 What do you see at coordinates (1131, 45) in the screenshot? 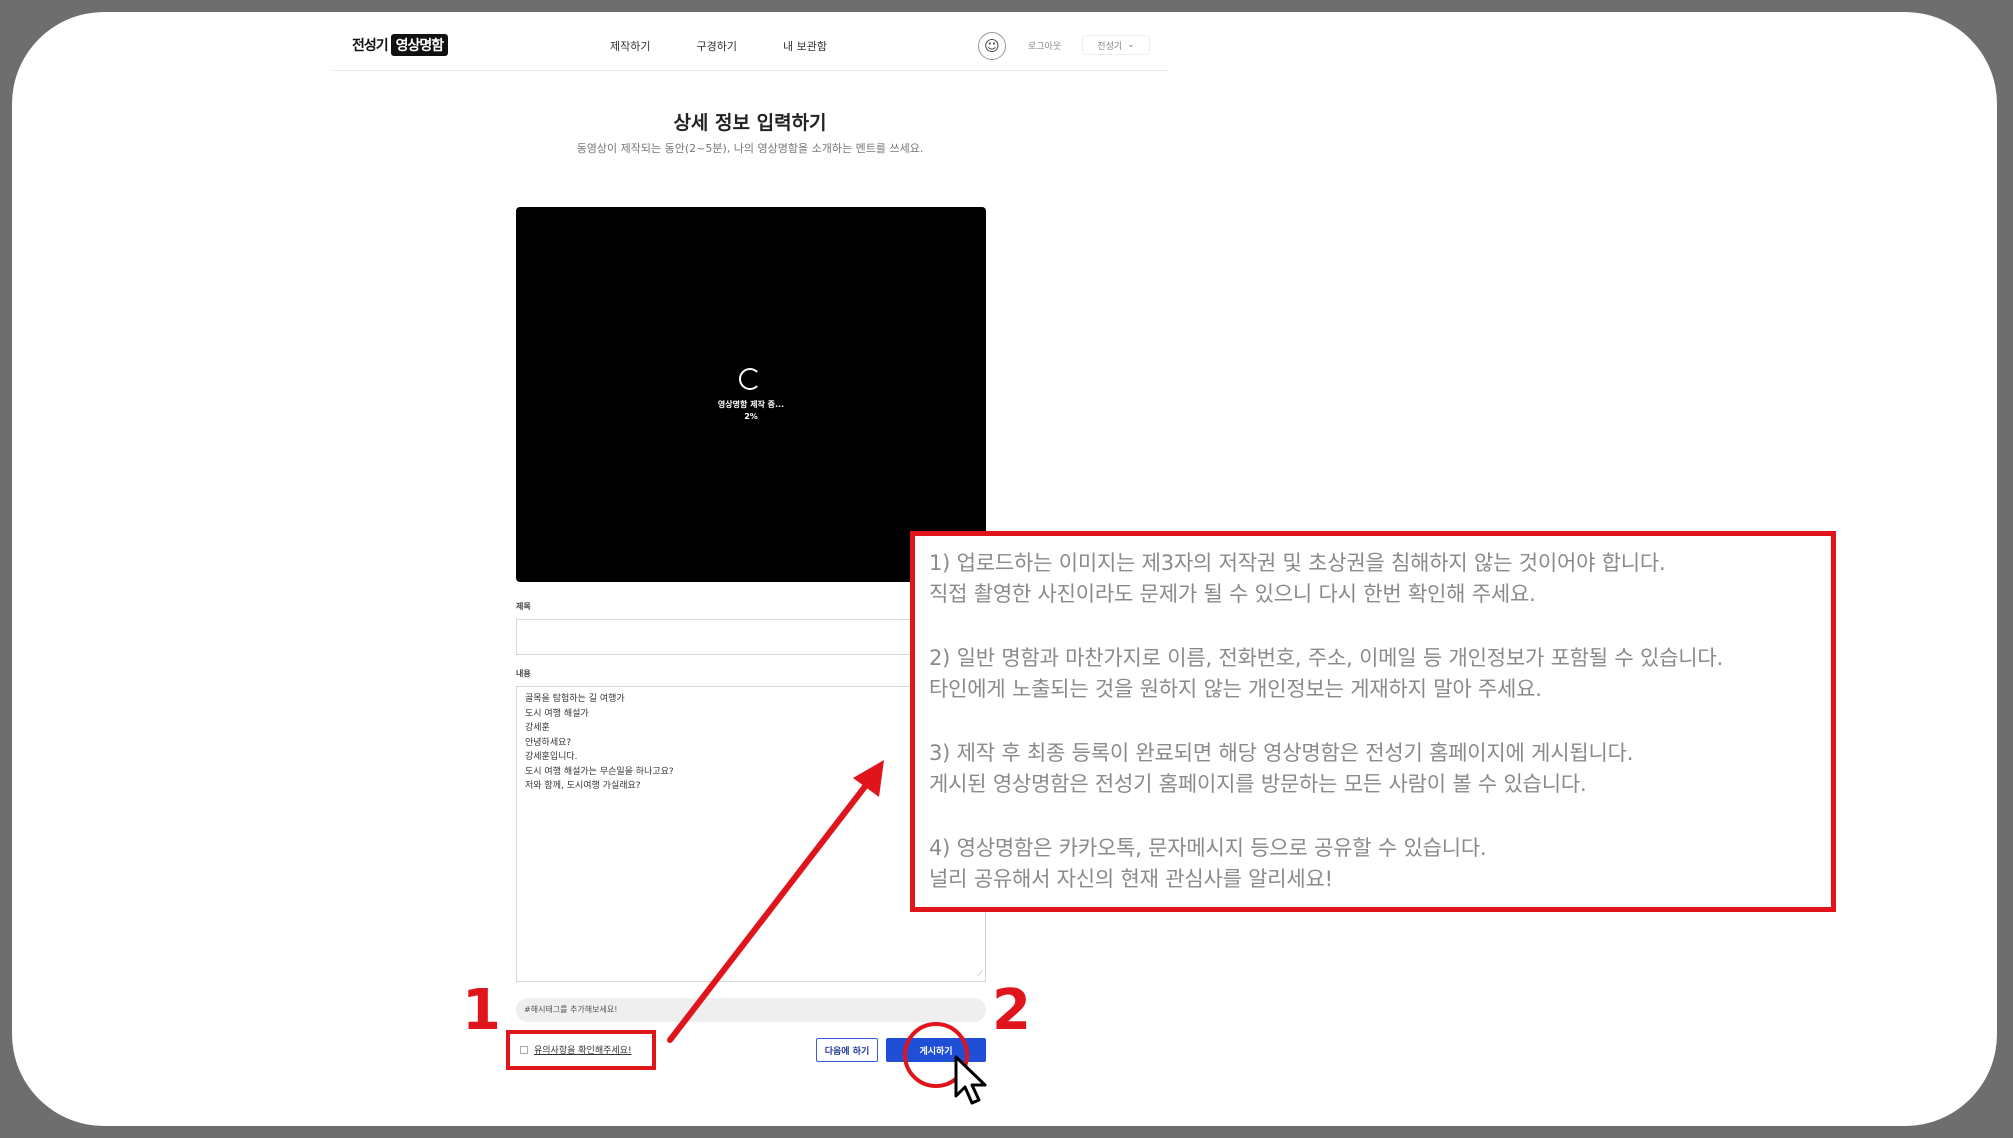
I see `chevron-down-icon: ⌄` at bounding box center [1131, 45].